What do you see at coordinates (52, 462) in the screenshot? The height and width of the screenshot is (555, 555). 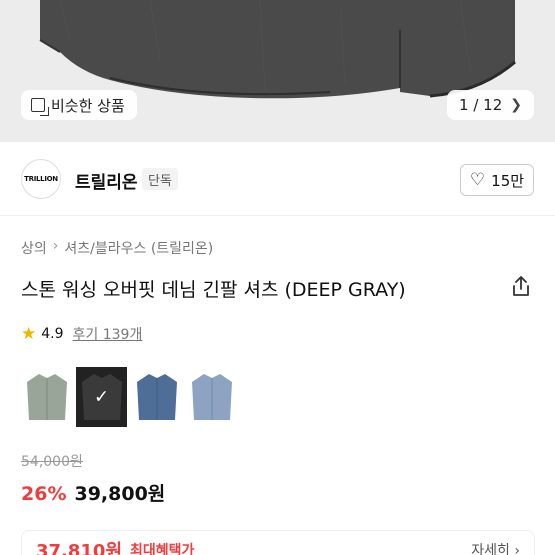 I see `original-price: 54,000원` at bounding box center [52, 462].